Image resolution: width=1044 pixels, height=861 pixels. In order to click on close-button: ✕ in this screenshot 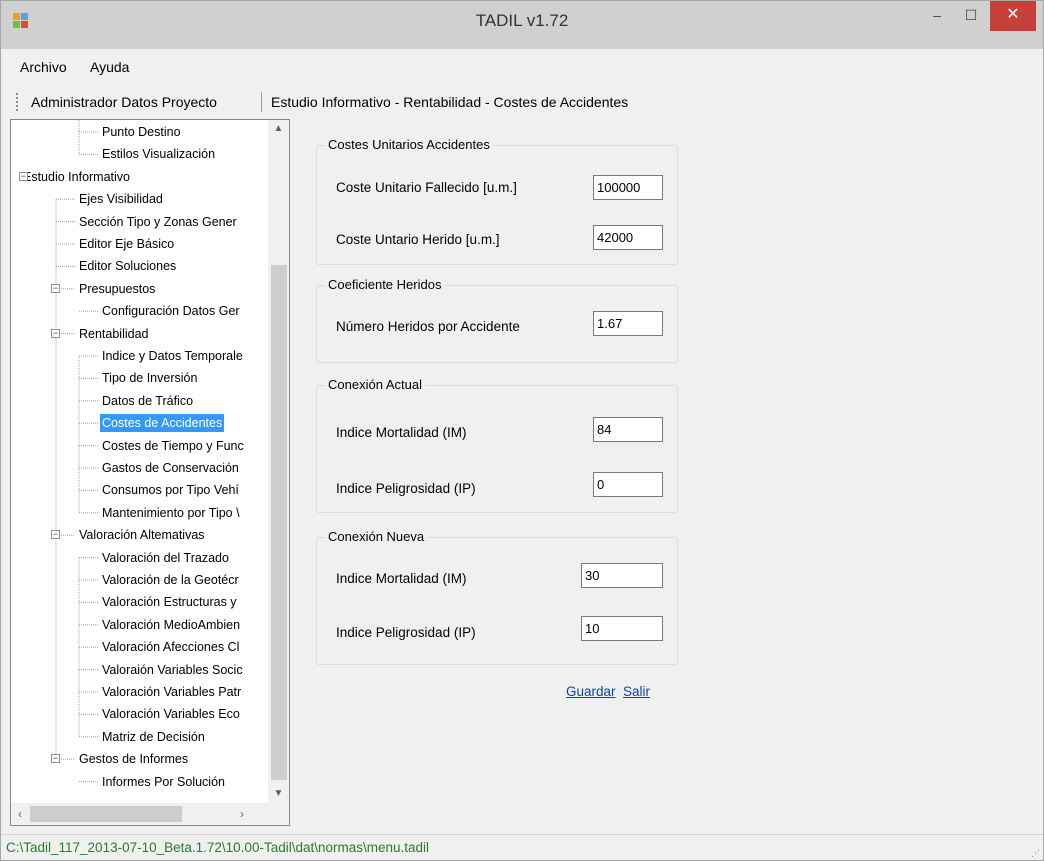, I will do `click(1013, 16)`.